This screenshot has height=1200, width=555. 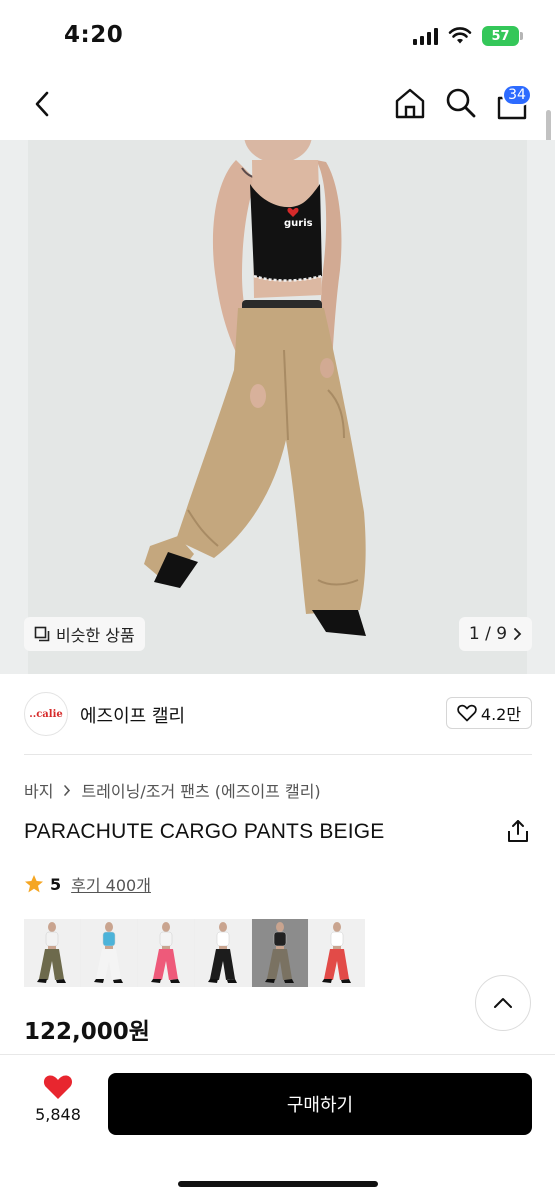 I want to click on bottom-action-bar: 5,848 구매하기, so click(x=277, y=1127).